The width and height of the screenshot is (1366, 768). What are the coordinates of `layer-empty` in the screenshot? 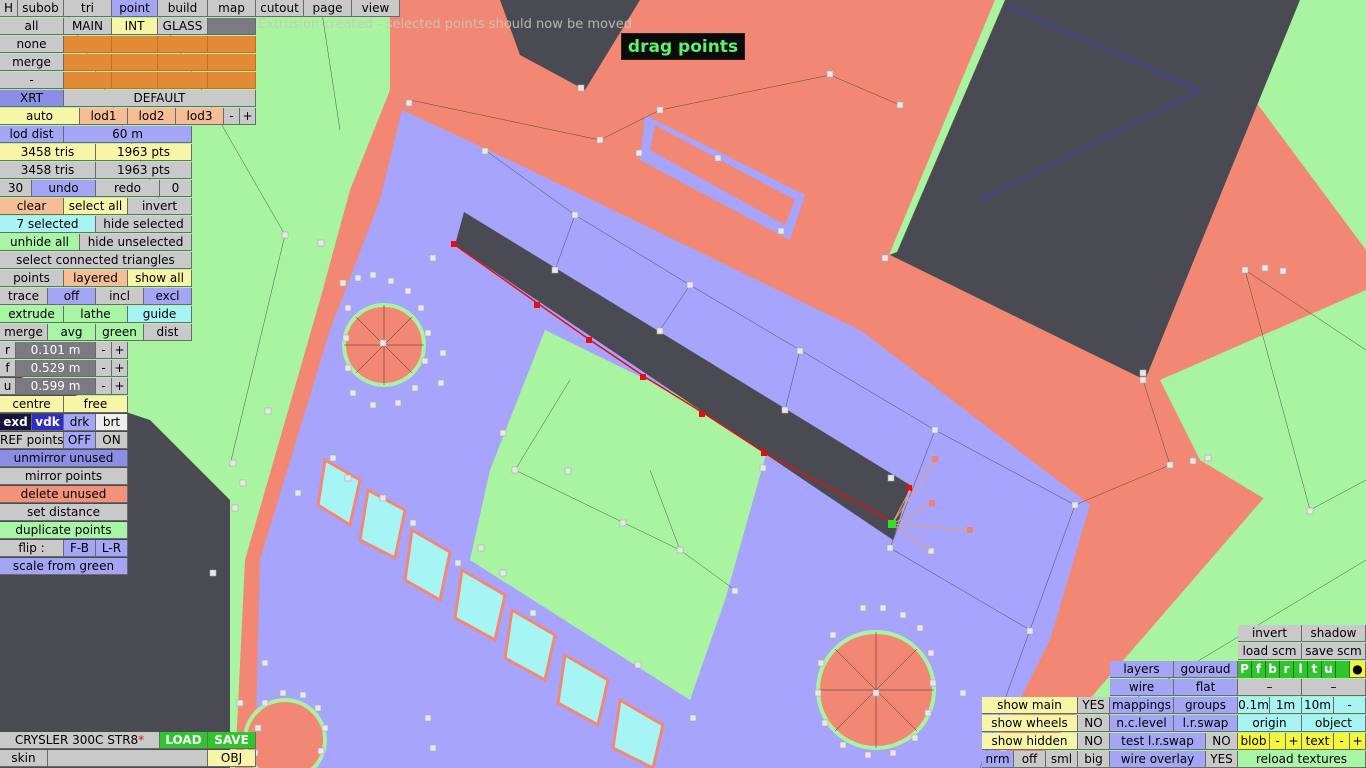 It's located at (232, 26).